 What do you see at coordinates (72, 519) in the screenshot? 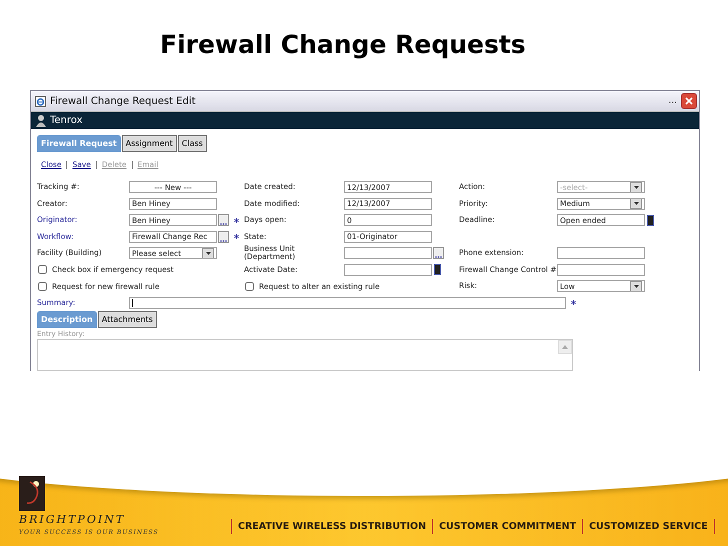
I see `brand-name: BRIGHTPOINT` at bounding box center [72, 519].